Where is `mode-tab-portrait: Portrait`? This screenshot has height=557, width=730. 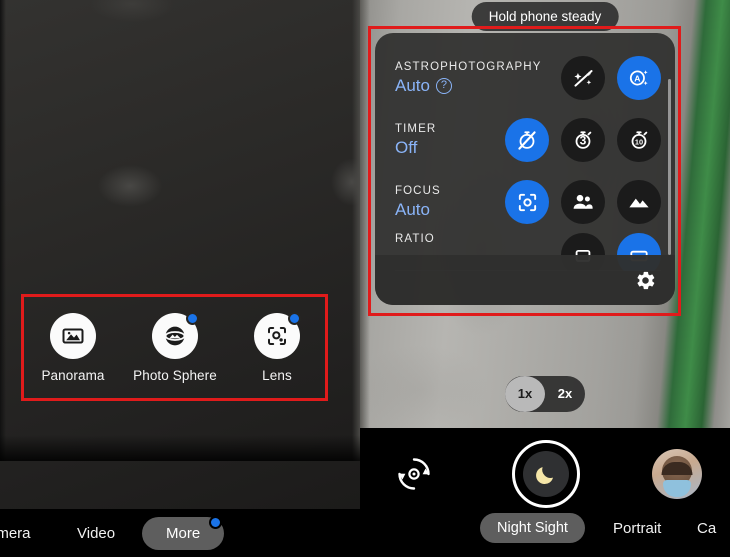
mode-tab-portrait: Portrait is located at coordinates (637, 528).